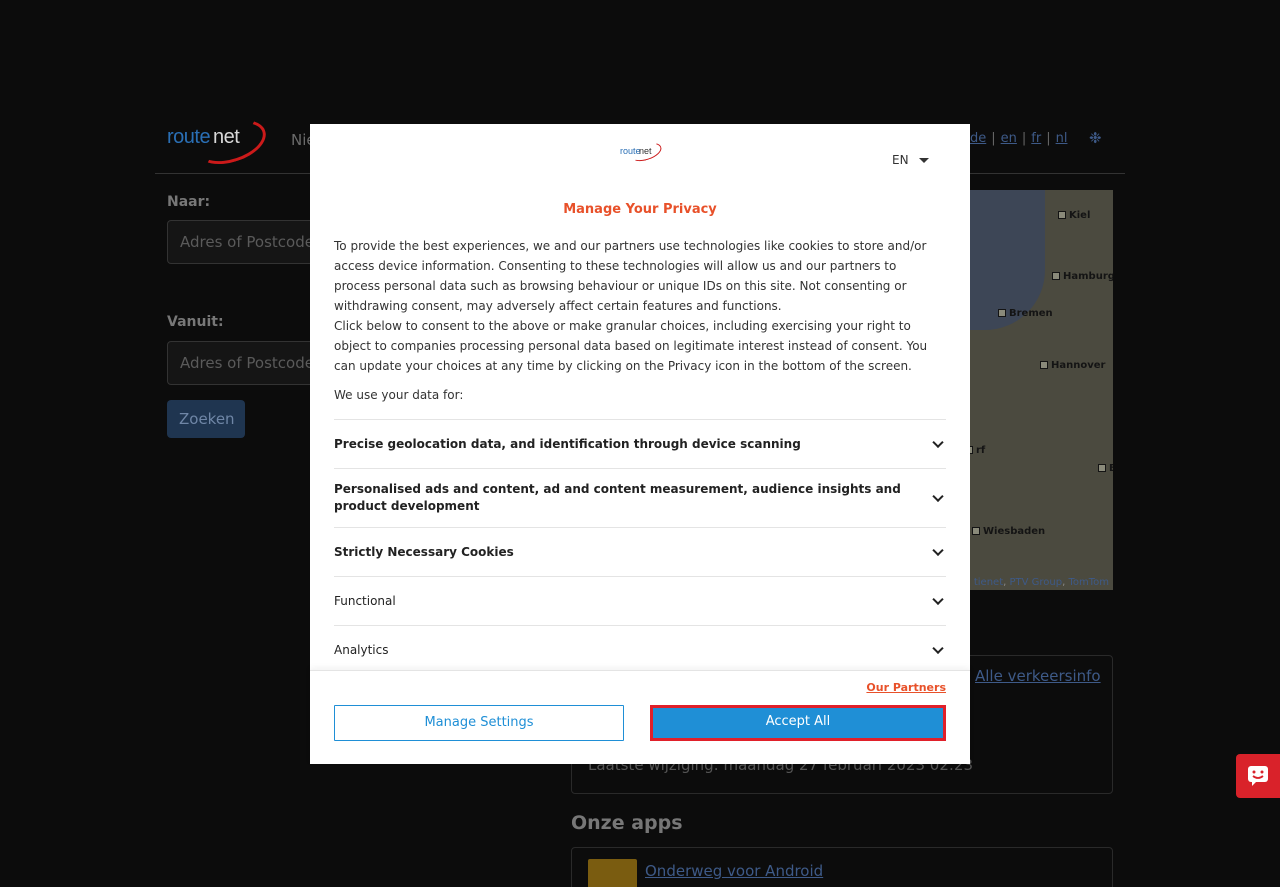  What do you see at coordinates (640, 552) in the screenshot?
I see `purpose-item-necessary: Strictly Necessary Cookies` at bounding box center [640, 552].